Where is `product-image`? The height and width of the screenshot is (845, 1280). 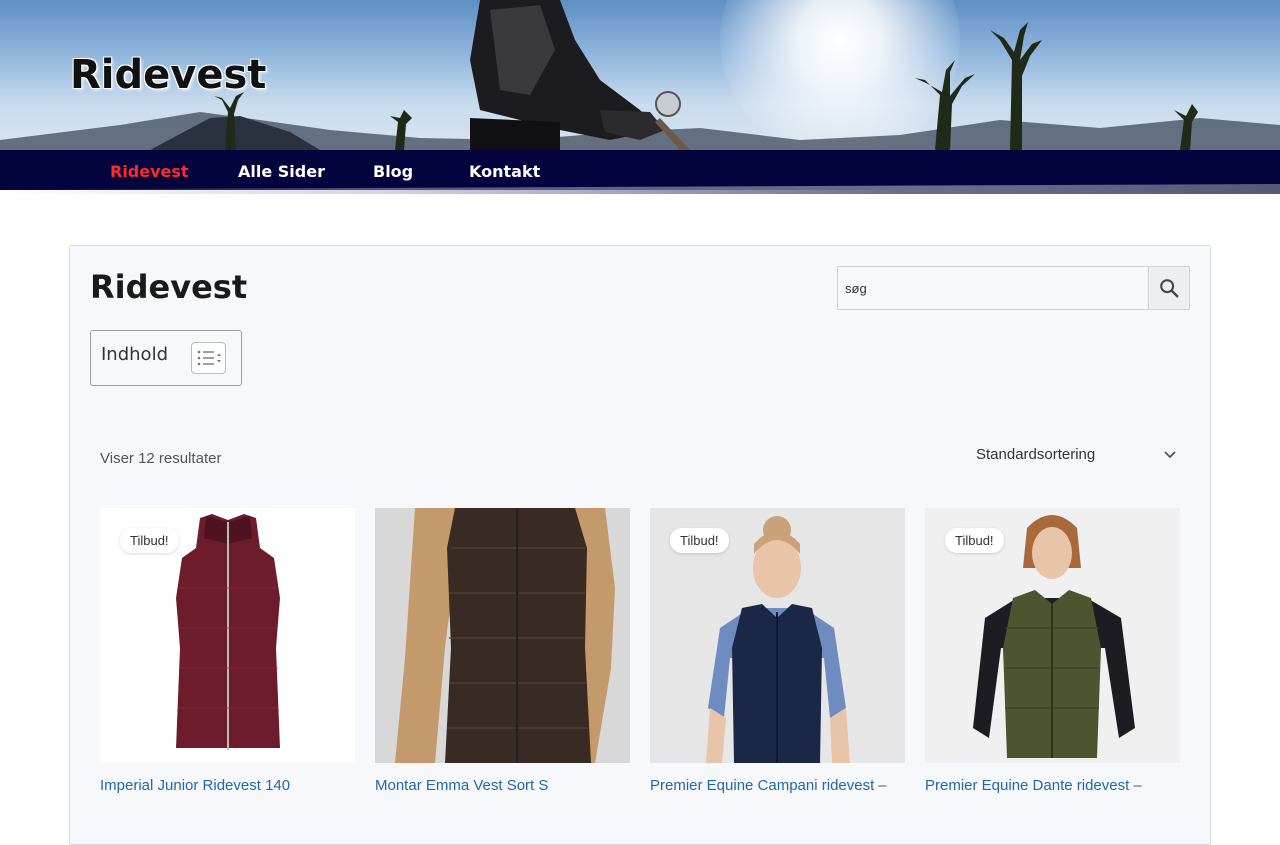
product-image is located at coordinates (502, 635).